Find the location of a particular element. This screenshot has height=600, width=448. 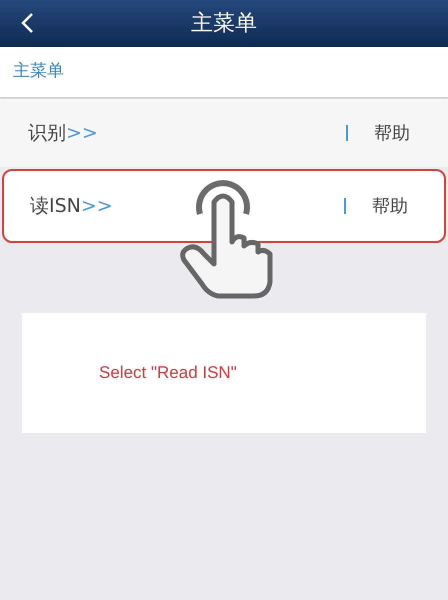

caption-text: Select "Read ISN" is located at coordinates (168, 373).